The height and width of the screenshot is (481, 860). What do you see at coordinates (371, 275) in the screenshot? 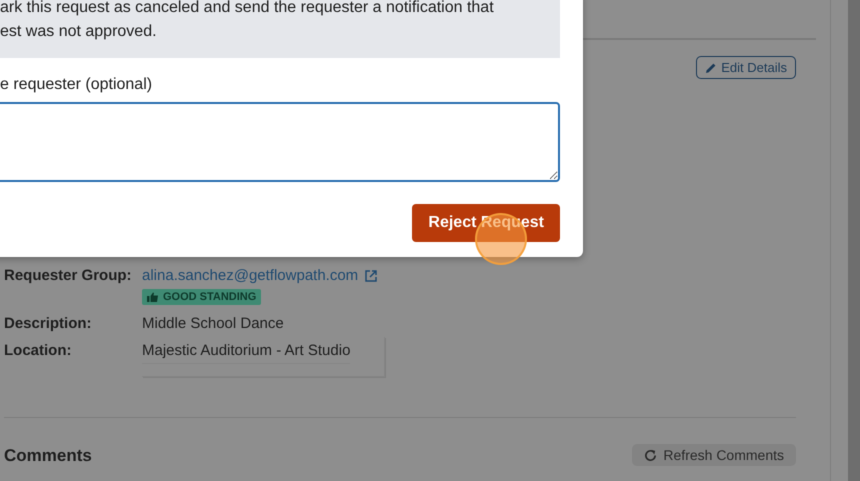
I see `external-link-icon` at bounding box center [371, 275].